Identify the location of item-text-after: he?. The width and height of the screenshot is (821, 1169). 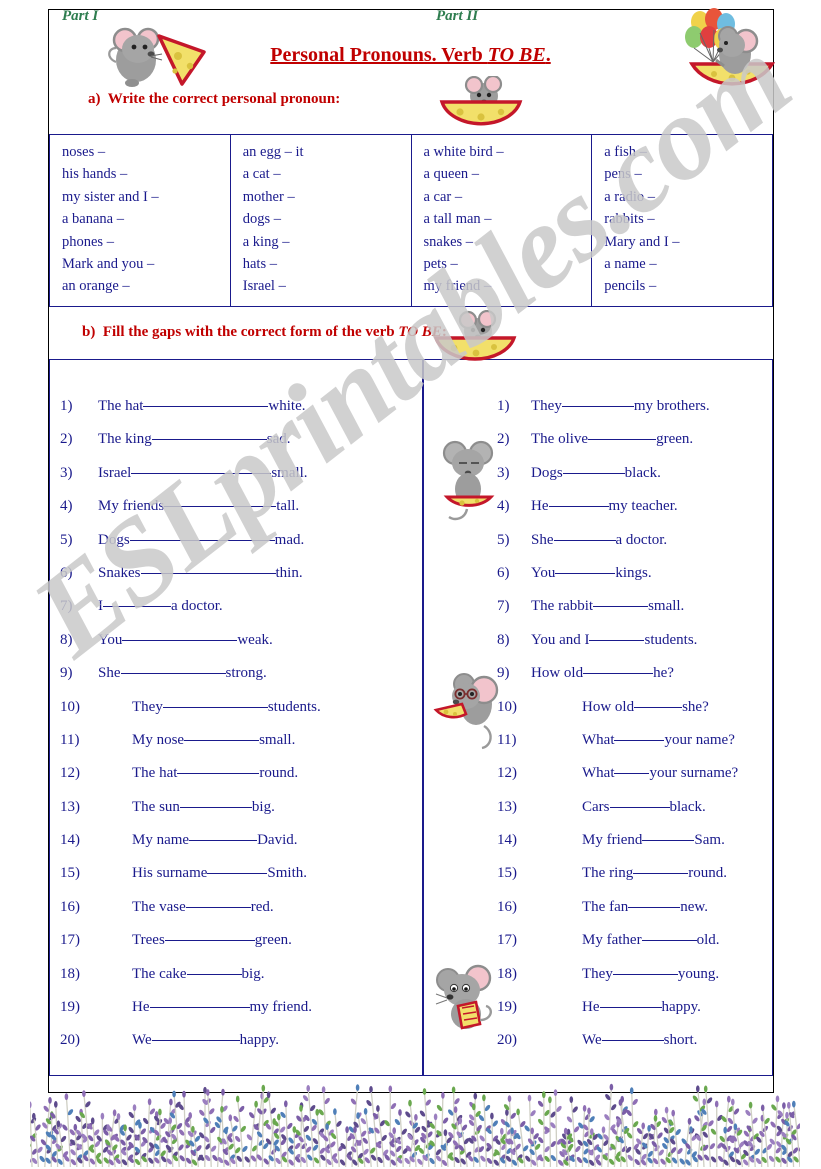
(663, 673).